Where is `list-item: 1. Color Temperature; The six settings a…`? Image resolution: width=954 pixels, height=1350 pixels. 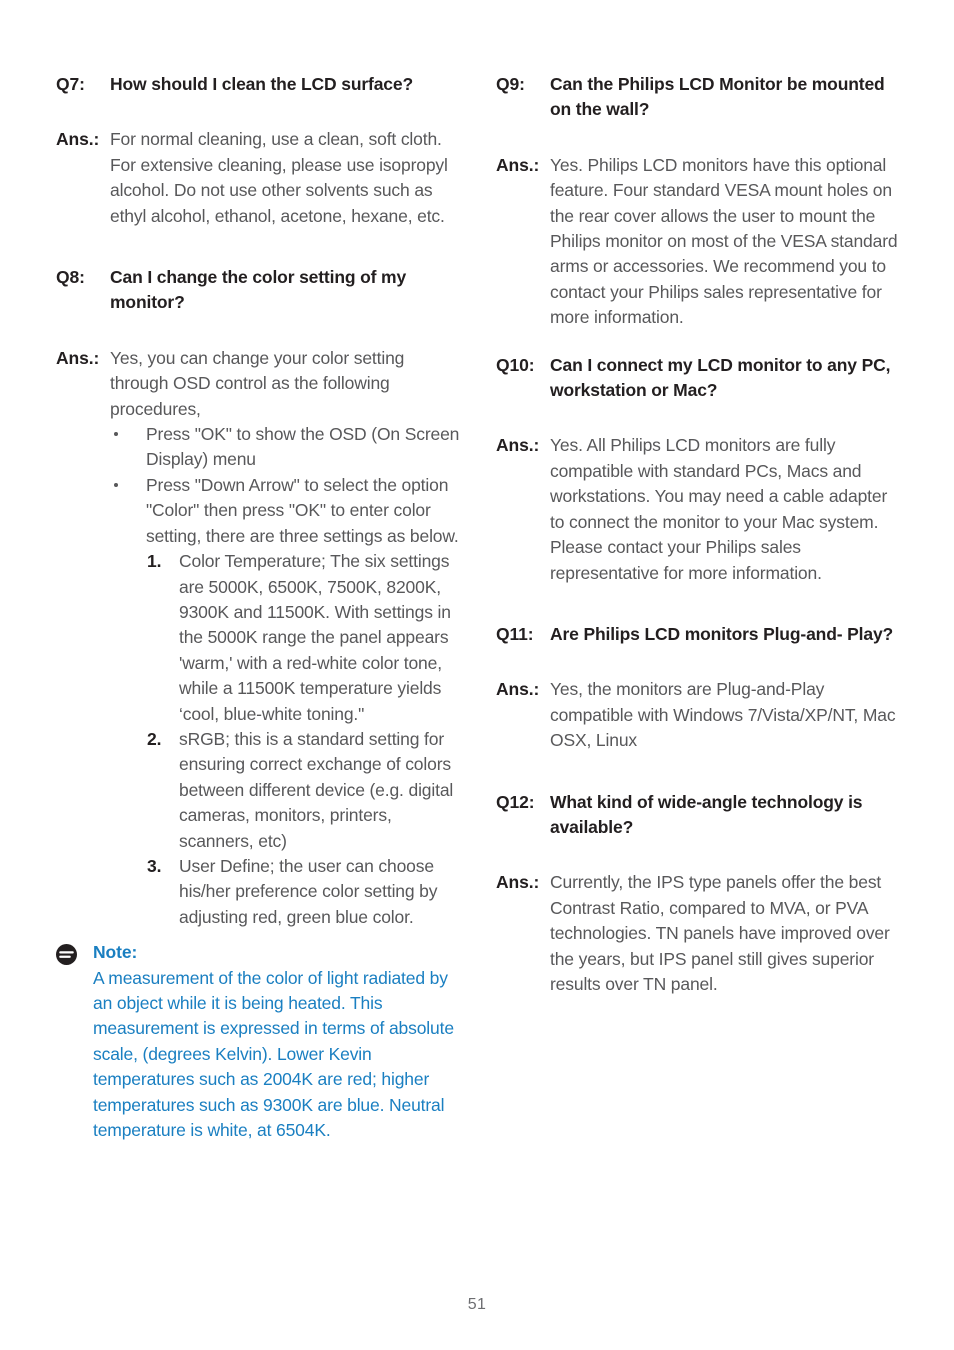 list-item: 1. Color Temperature; The six settings a… is located at coordinates (288, 638).